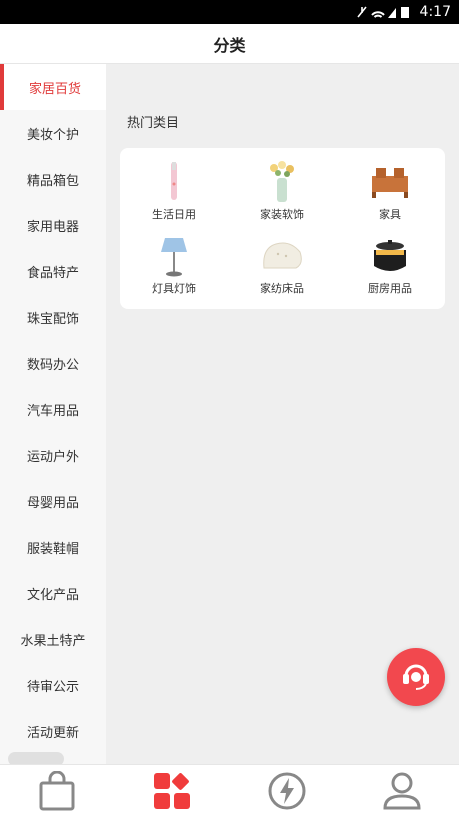  I want to click on sidebar-item-apparel: 服装鞋帽, so click(53, 547).